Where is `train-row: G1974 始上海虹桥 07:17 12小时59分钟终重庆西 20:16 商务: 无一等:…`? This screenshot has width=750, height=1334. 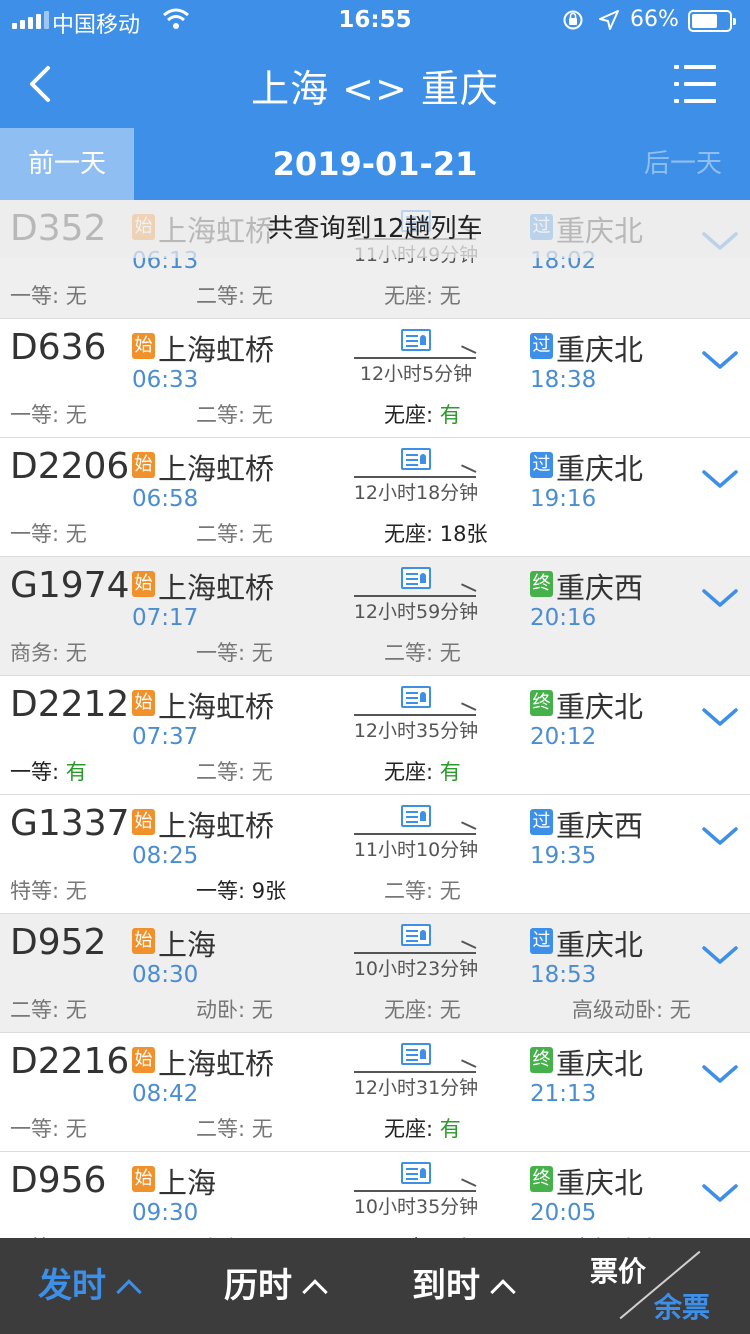 train-row: G1974 始上海虹桥 07:17 12小时59分钟终重庆西 20:16 商务: 无一等:… is located at coordinates (375, 616).